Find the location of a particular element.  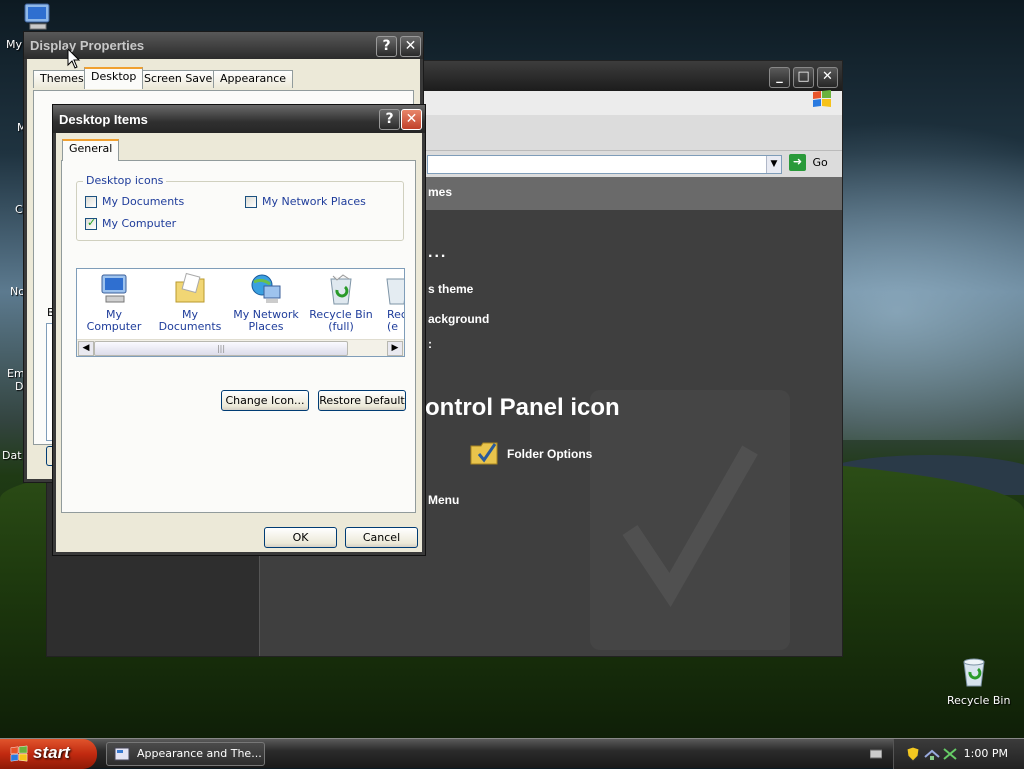

system-tray: 1:00 PM is located at coordinates (958, 754).